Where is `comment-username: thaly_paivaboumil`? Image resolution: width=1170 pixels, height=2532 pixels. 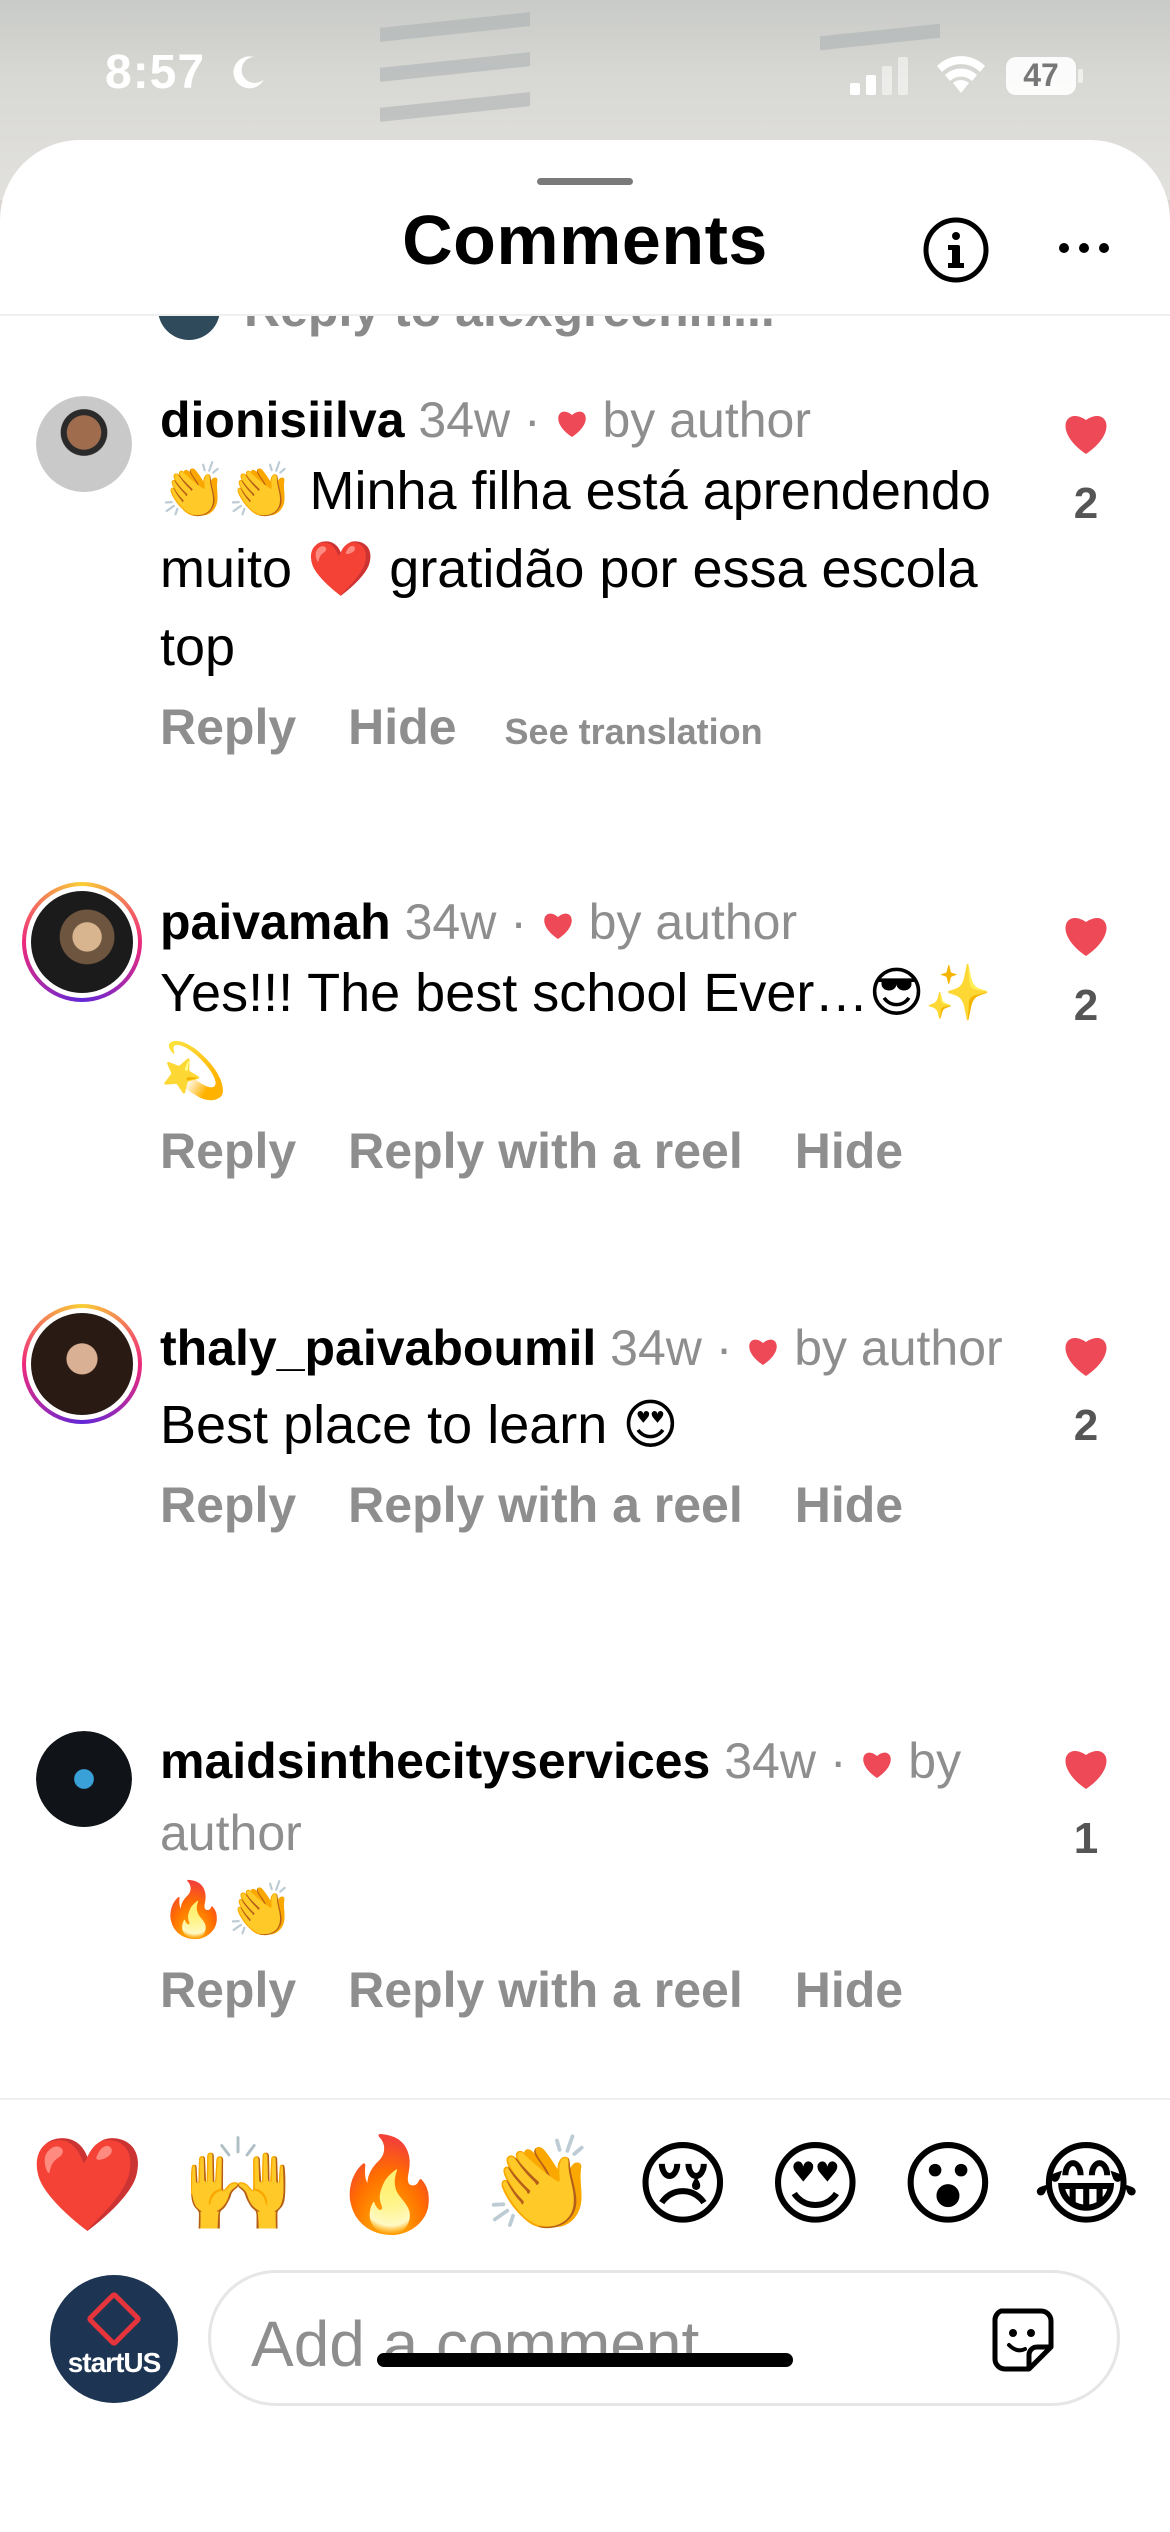 comment-username: thaly_paivaboumil is located at coordinates (378, 1348).